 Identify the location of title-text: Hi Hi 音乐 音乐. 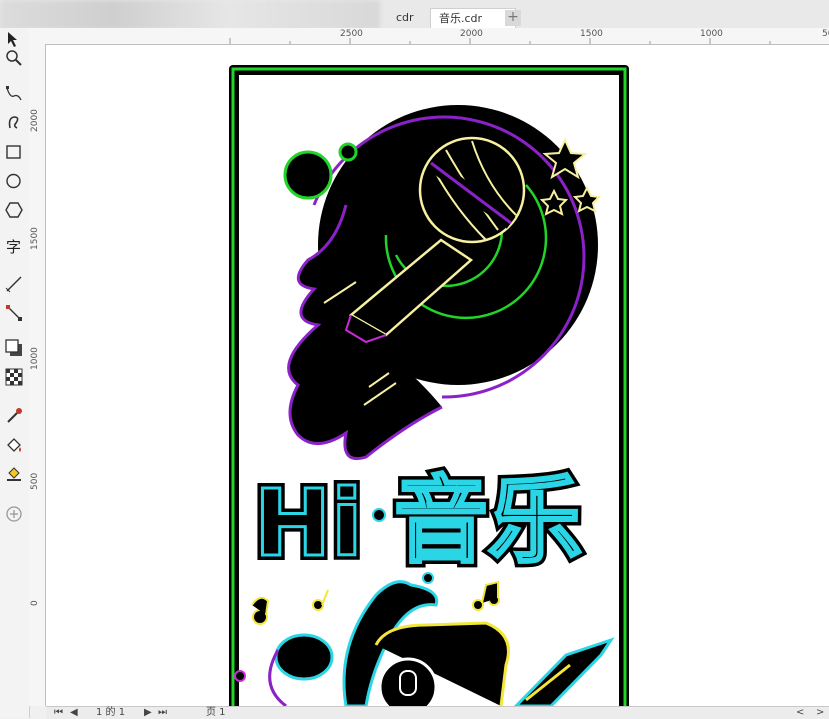
(418, 522).